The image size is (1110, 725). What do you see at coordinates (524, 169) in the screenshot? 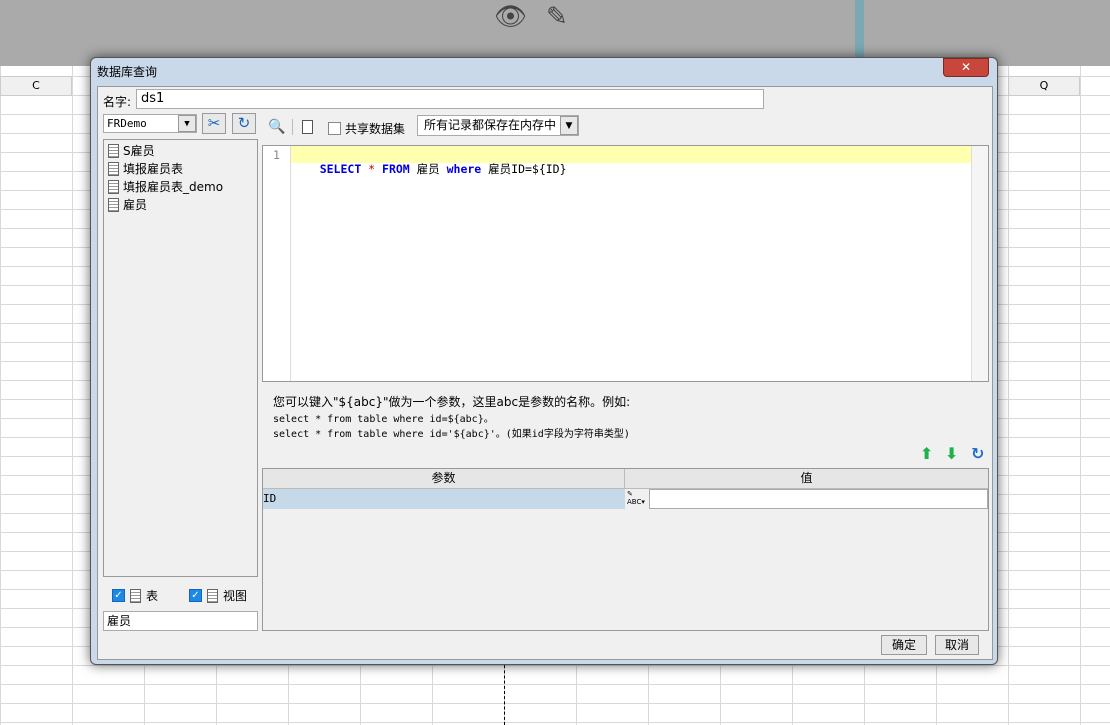
I see `sql-text: 雇员ID=${ID}` at bounding box center [524, 169].